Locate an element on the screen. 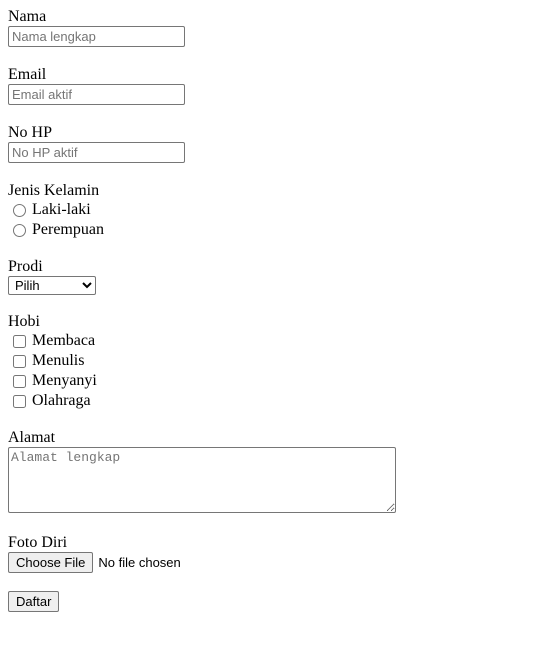  email-label: Email is located at coordinates (27, 74).